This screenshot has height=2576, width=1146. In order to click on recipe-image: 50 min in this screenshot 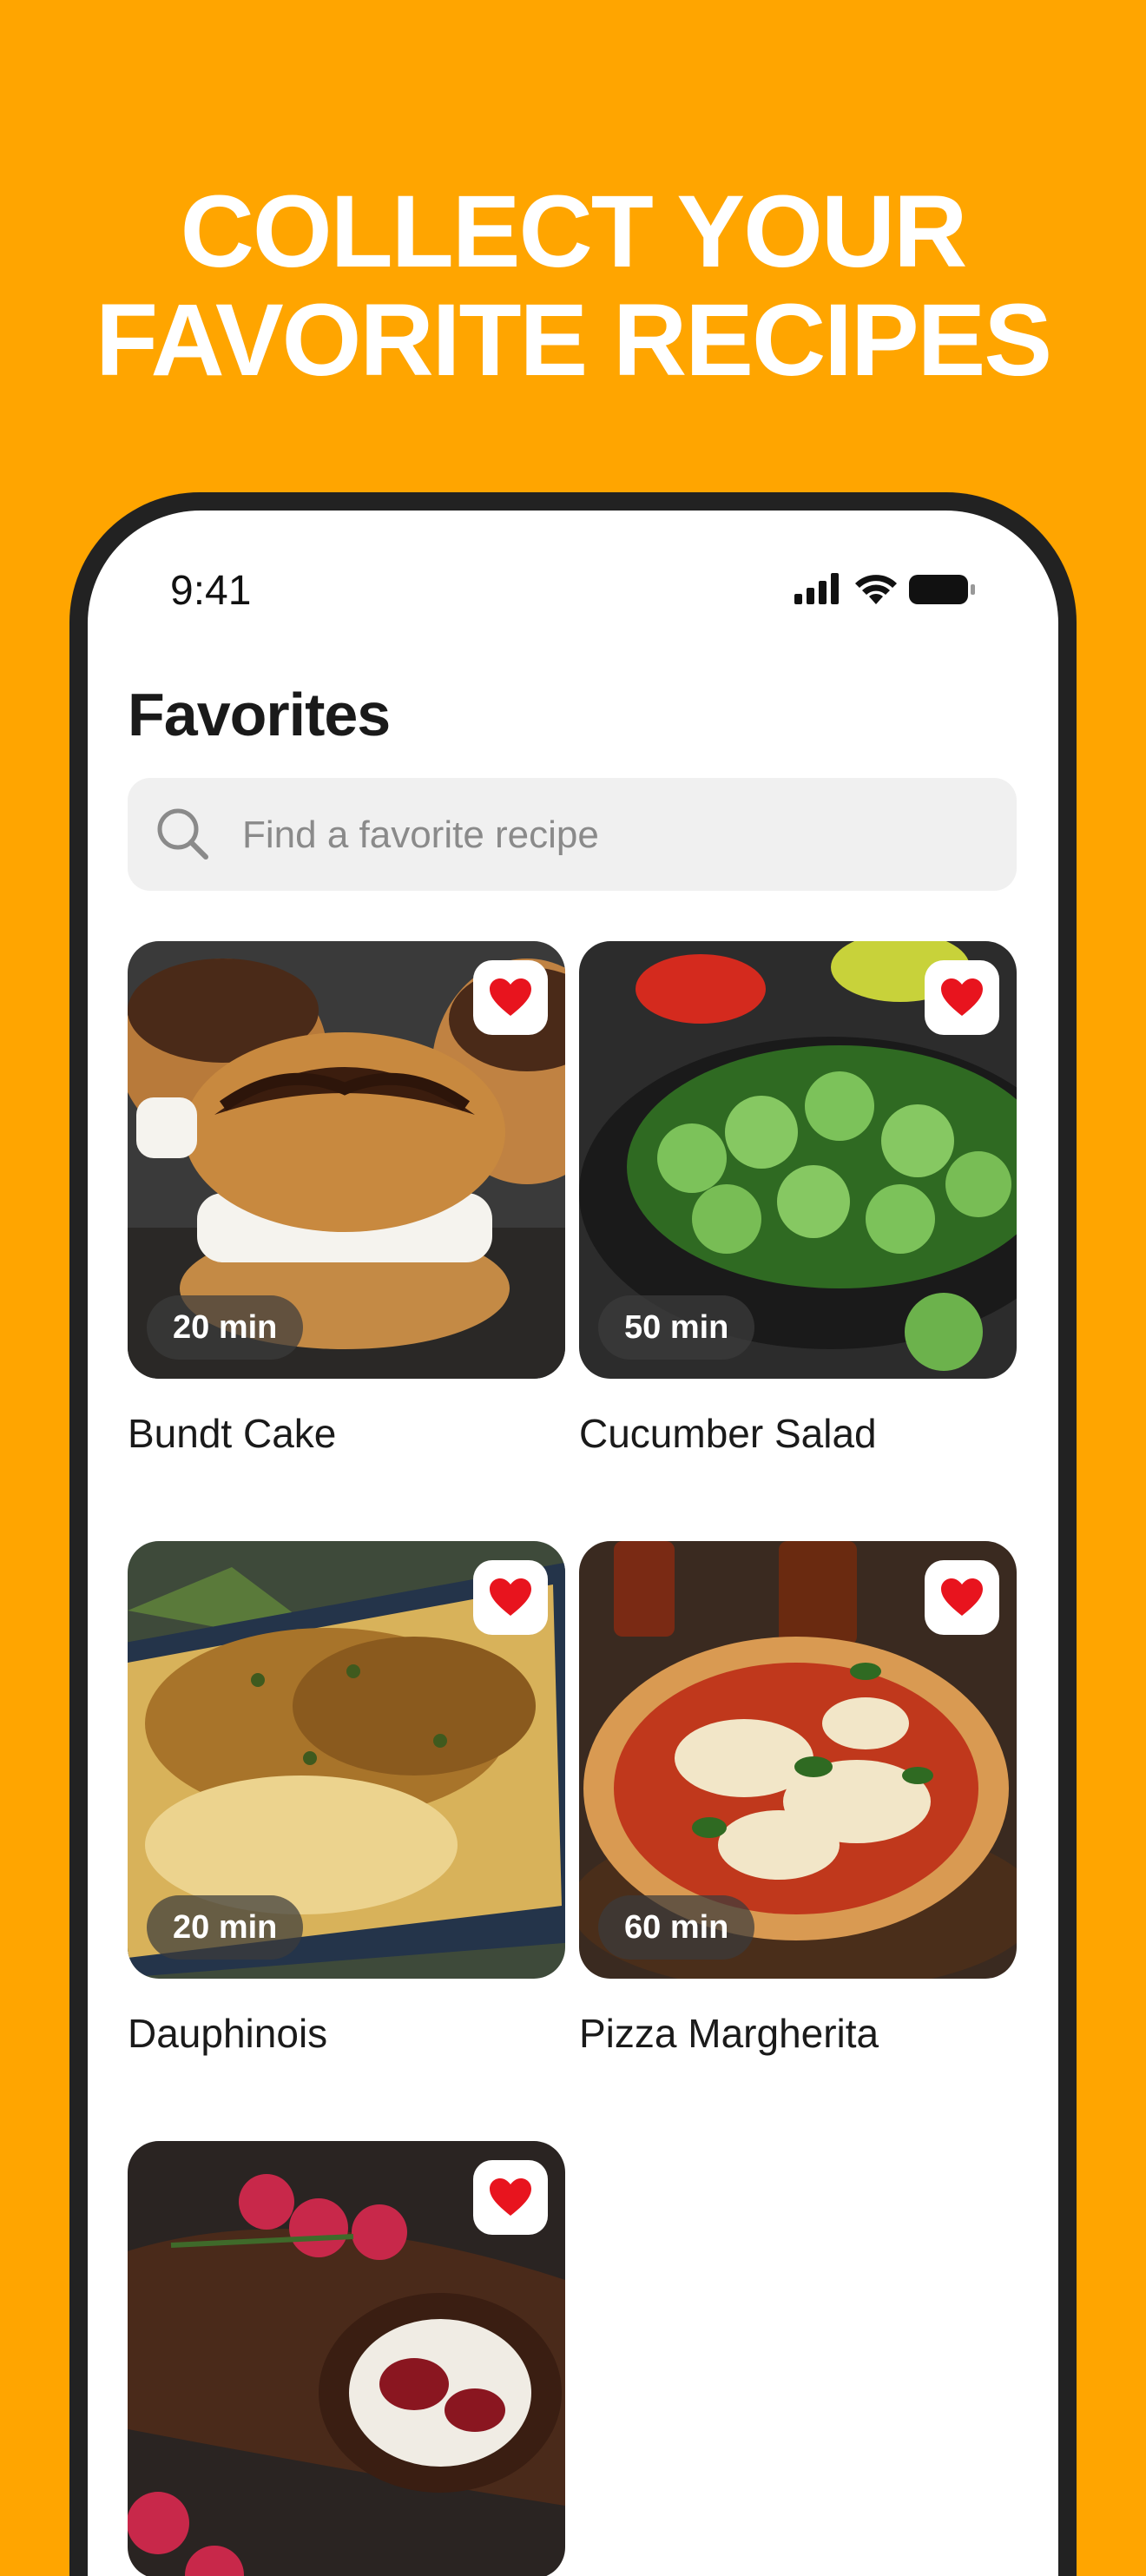, I will do `click(798, 1160)`.